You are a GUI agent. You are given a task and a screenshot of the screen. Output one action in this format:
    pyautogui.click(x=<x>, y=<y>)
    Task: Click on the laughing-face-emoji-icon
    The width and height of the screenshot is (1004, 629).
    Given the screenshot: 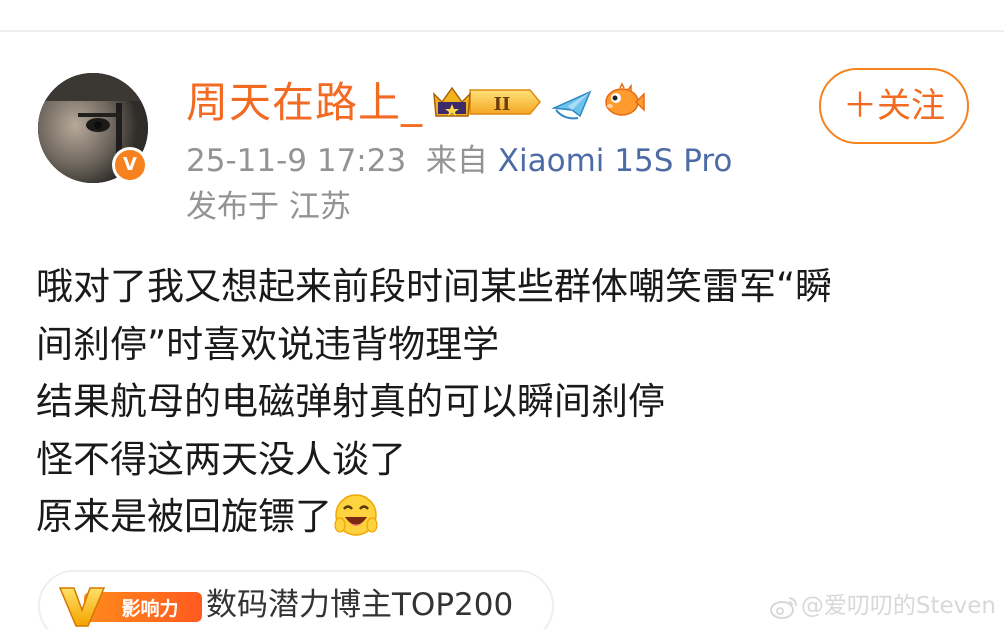 What is the action you would take?
    pyautogui.click(x=356, y=514)
    